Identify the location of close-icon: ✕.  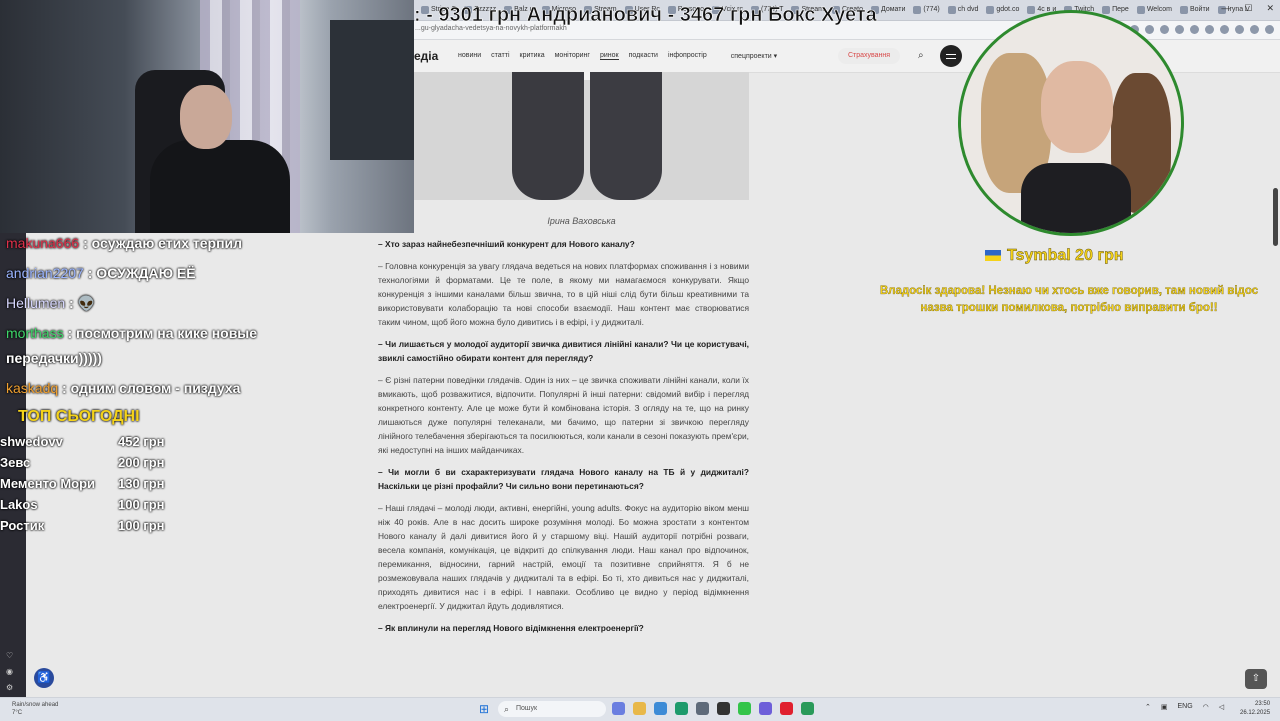
(1270, 8).